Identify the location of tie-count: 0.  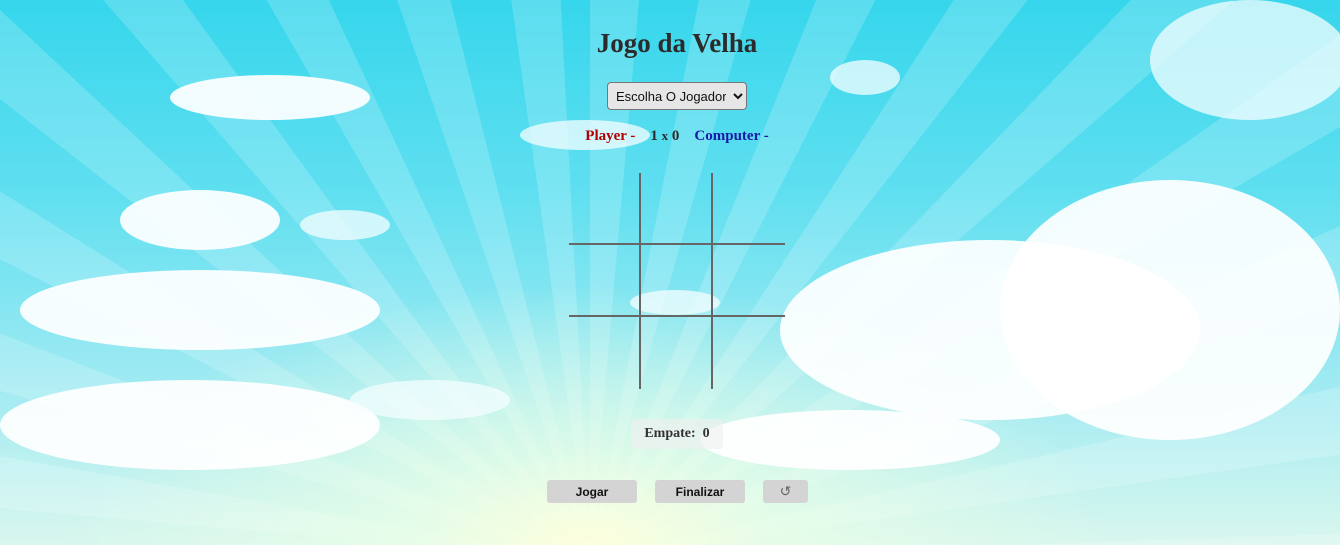
(706, 433).